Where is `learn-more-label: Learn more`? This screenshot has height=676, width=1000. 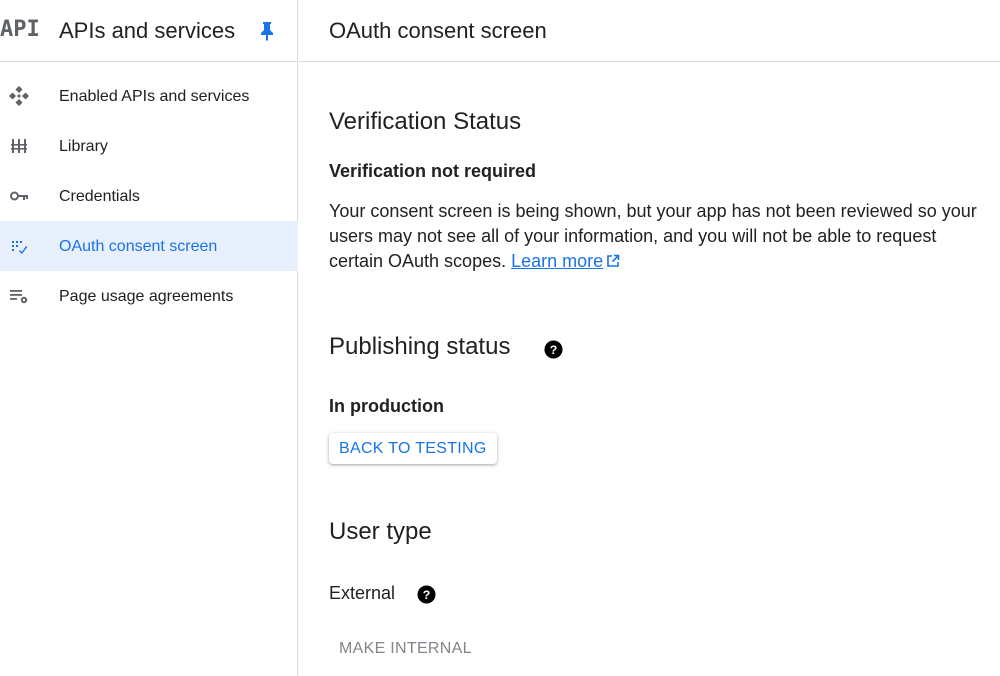 learn-more-label: Learn more is located at coordinates (557, 261).